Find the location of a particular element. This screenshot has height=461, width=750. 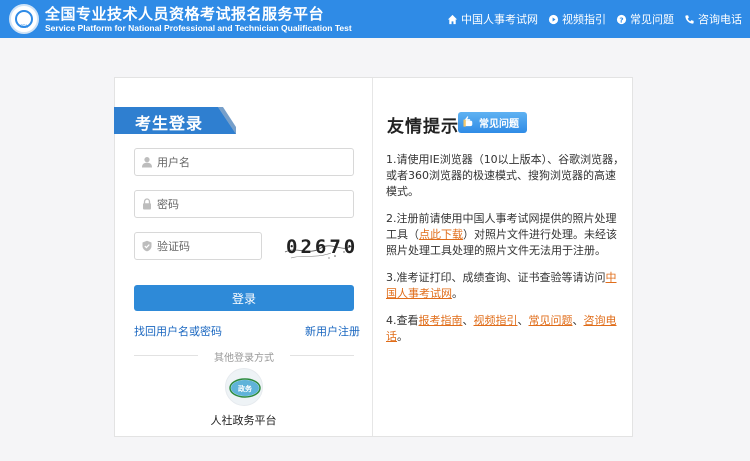

captcha-field is located at coordinates (198, 246).